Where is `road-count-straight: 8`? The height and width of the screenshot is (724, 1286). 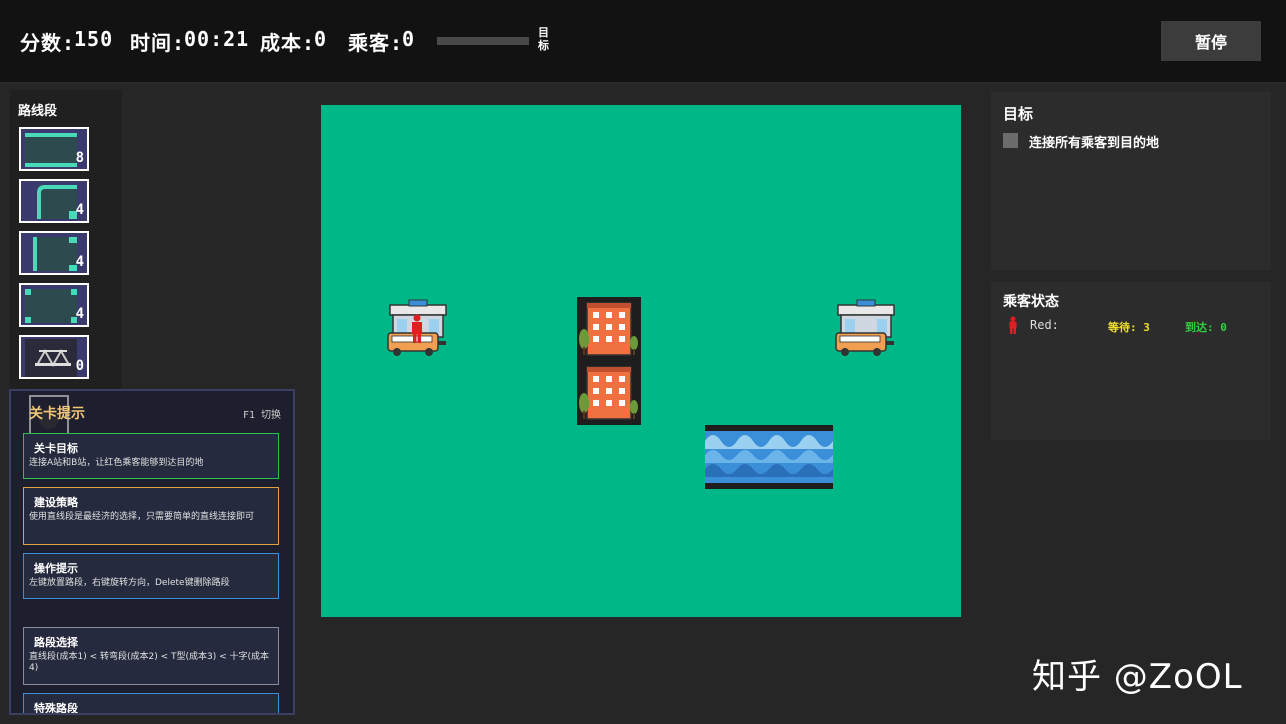 road-count-straight: 8 is located at coordinates (79, 158).